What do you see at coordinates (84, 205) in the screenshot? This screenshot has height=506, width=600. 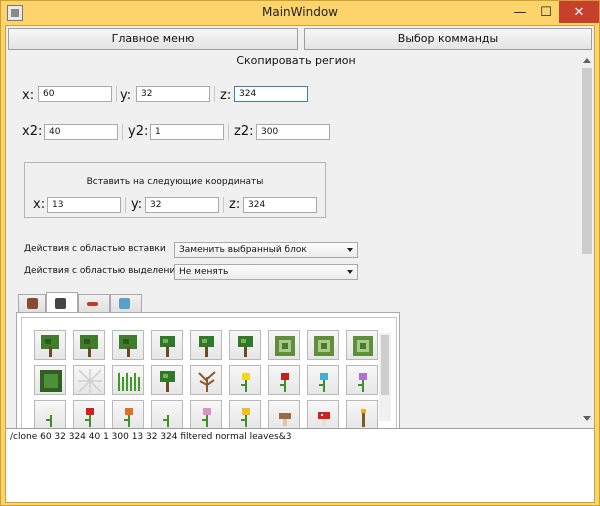 I see `paste-x-input: 13` at bounding box center [84, 205].